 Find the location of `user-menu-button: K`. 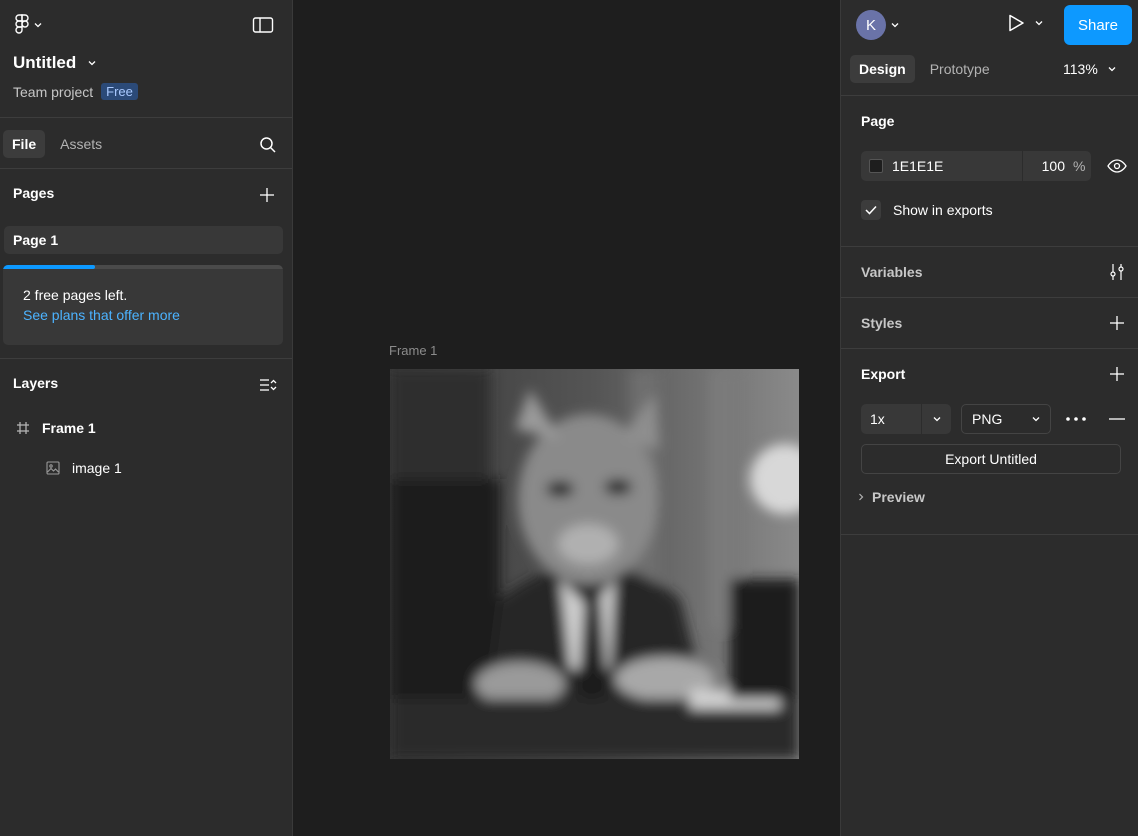

user-menu-button: K is located at coordinates (877, 25).